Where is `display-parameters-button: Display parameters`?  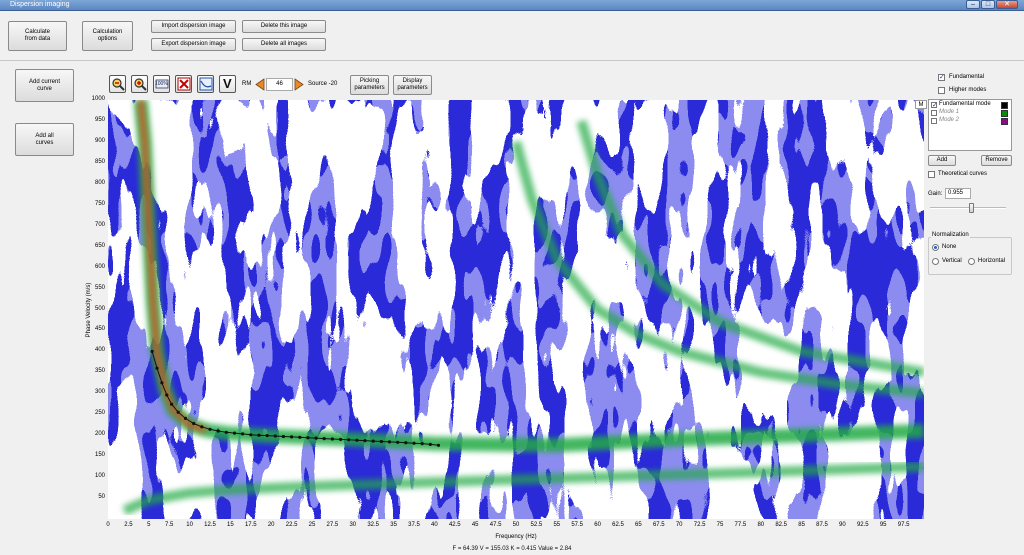 display-parameters-button: Display parameters is located at coordinates (412, 85).